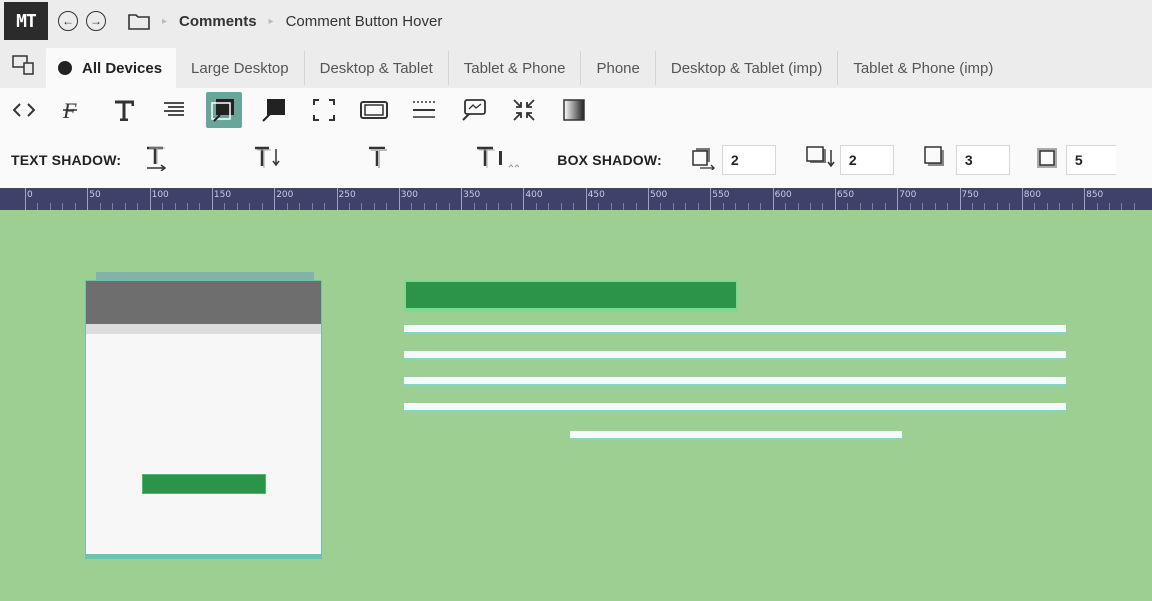 The image size is (1152, 601). I want to click on box-shadow-blur-icon, so click(936, 160).